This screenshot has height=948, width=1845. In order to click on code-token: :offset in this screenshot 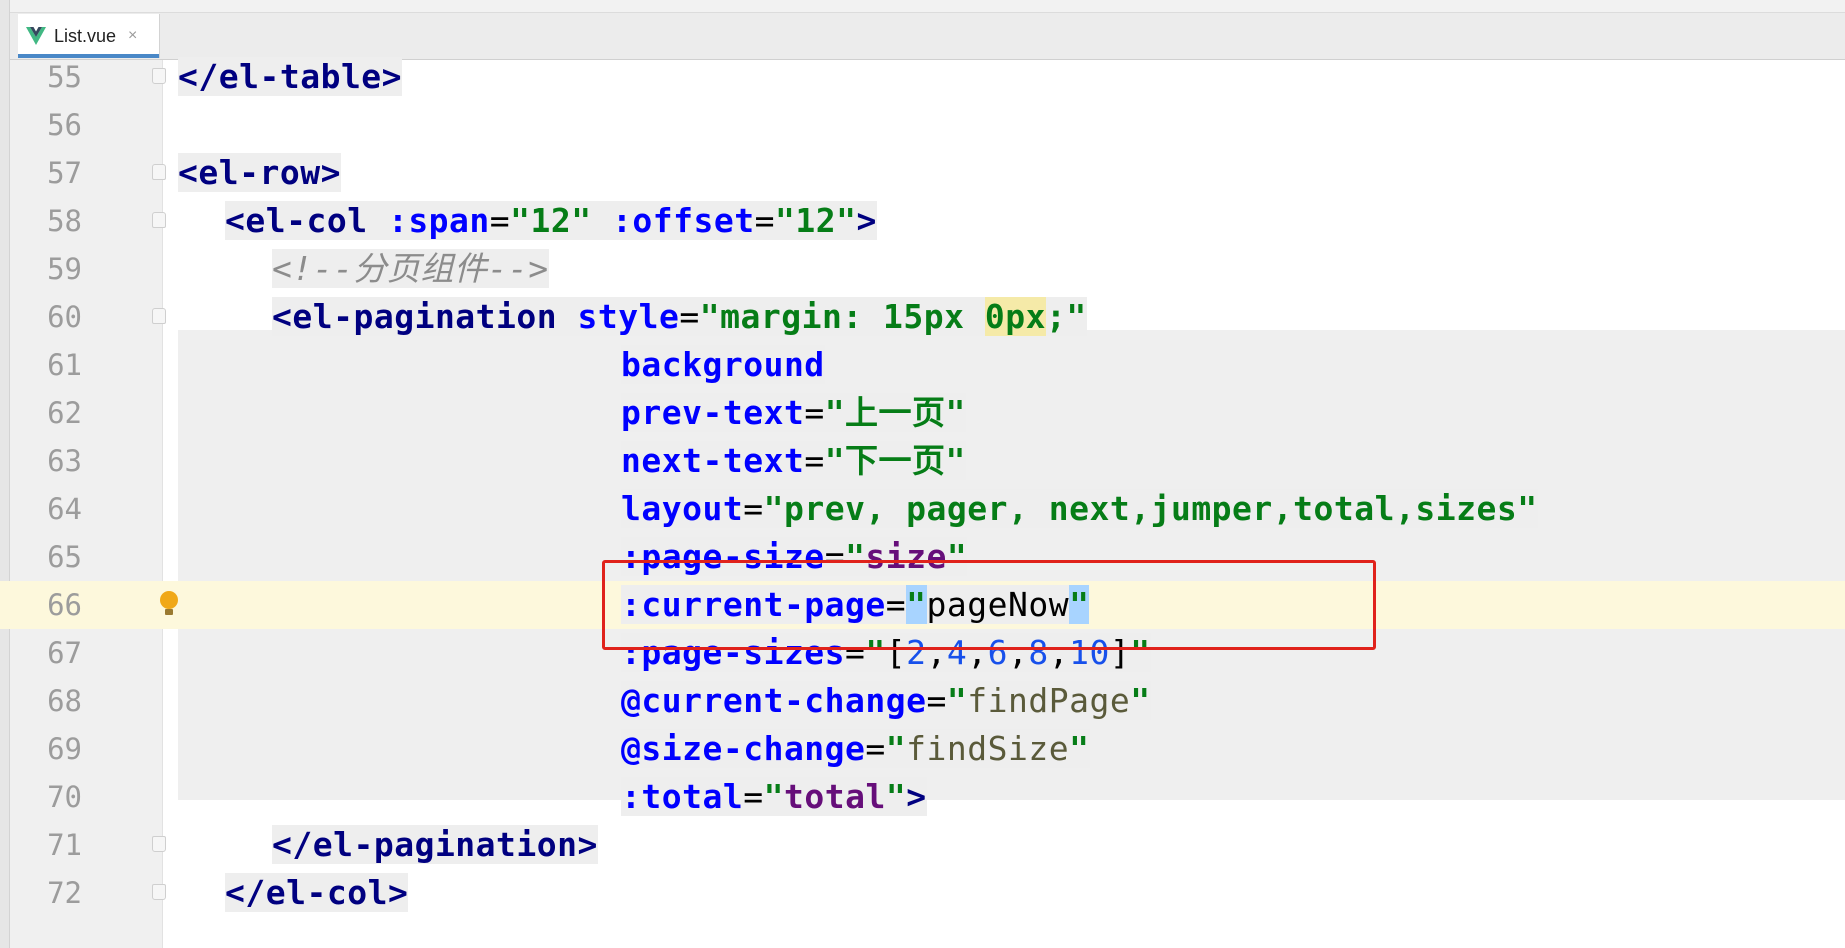, I will do `click(673, 220)`.